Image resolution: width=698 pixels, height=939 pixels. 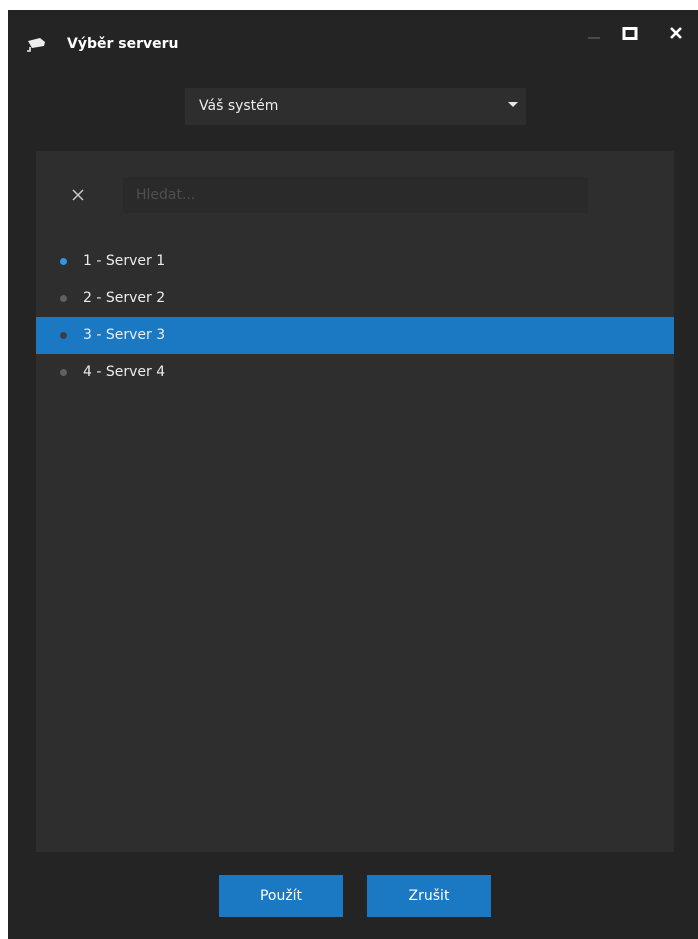 I want to click on server-item-1: 1 - Server 1, so click(x=355, y=261).